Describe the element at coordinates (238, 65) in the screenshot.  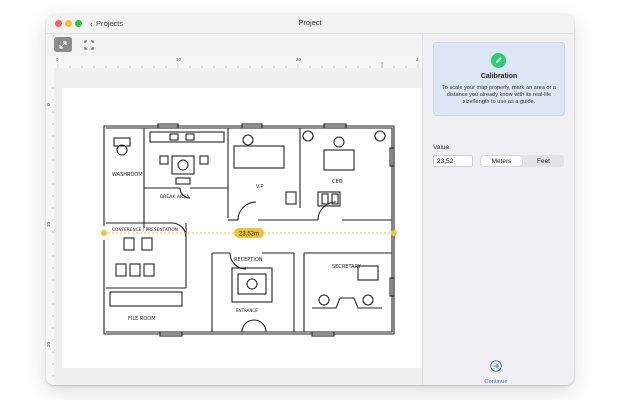
I see `ruler-ticks` at that location.